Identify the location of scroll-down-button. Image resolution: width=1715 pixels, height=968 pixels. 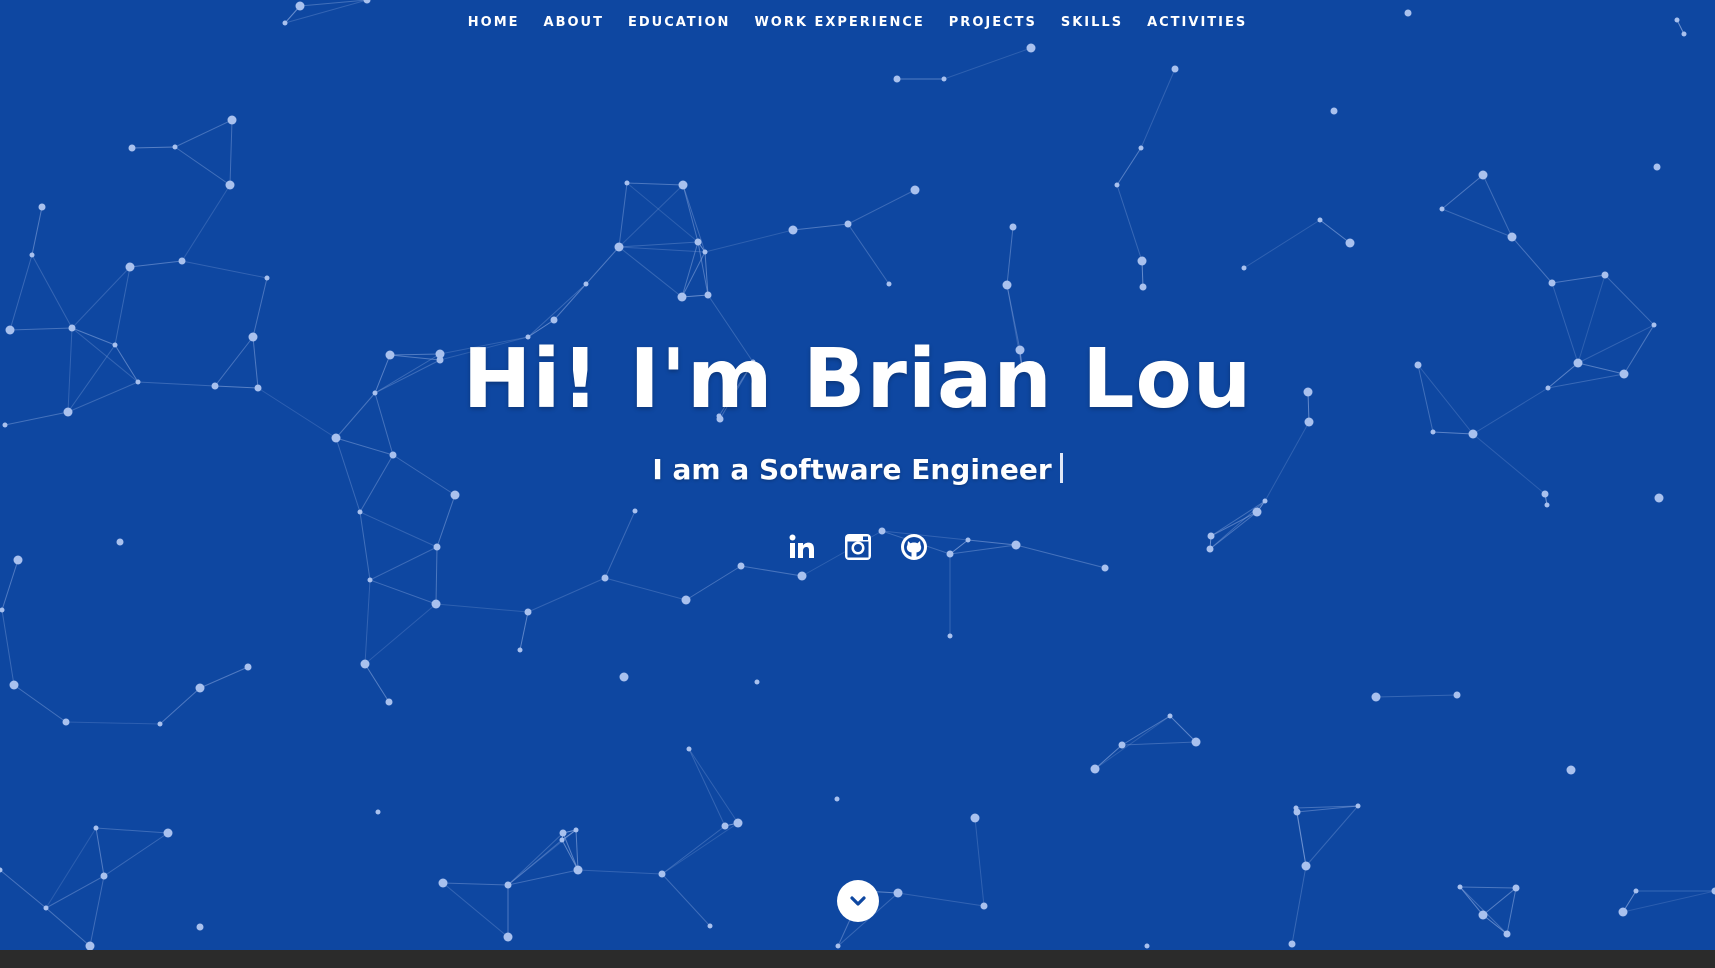
(858, 901).